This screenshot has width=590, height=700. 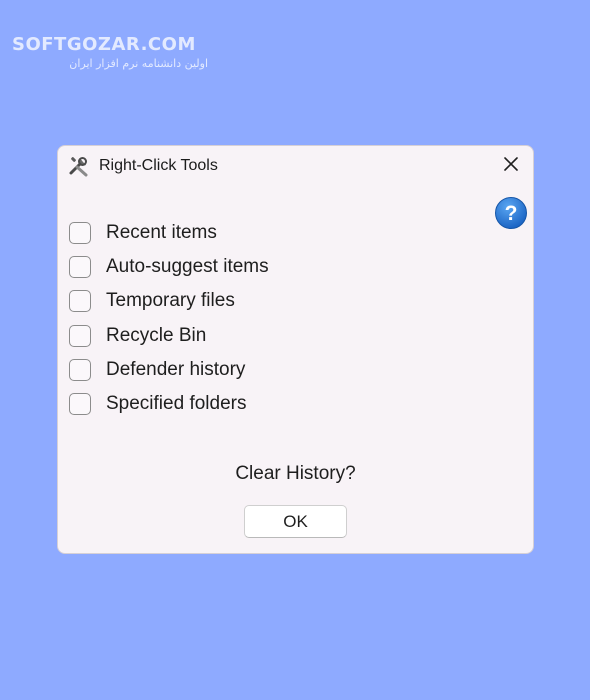 I want to click on help-icon: ?, so click(x=511, y=215).